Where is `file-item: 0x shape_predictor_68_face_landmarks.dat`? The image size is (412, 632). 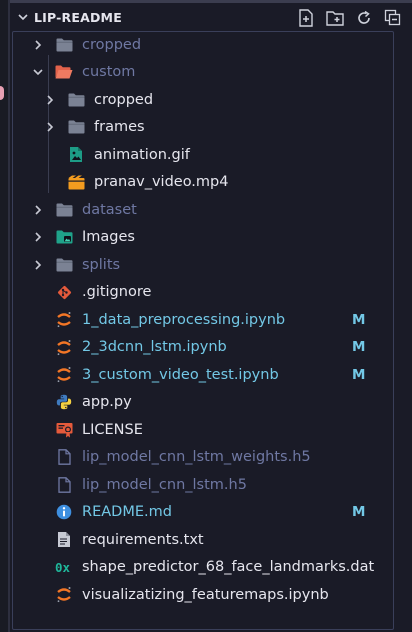 file-item: 0x shape_predictor_68_face_landmarks.dat is located at coordinates (210, 568).